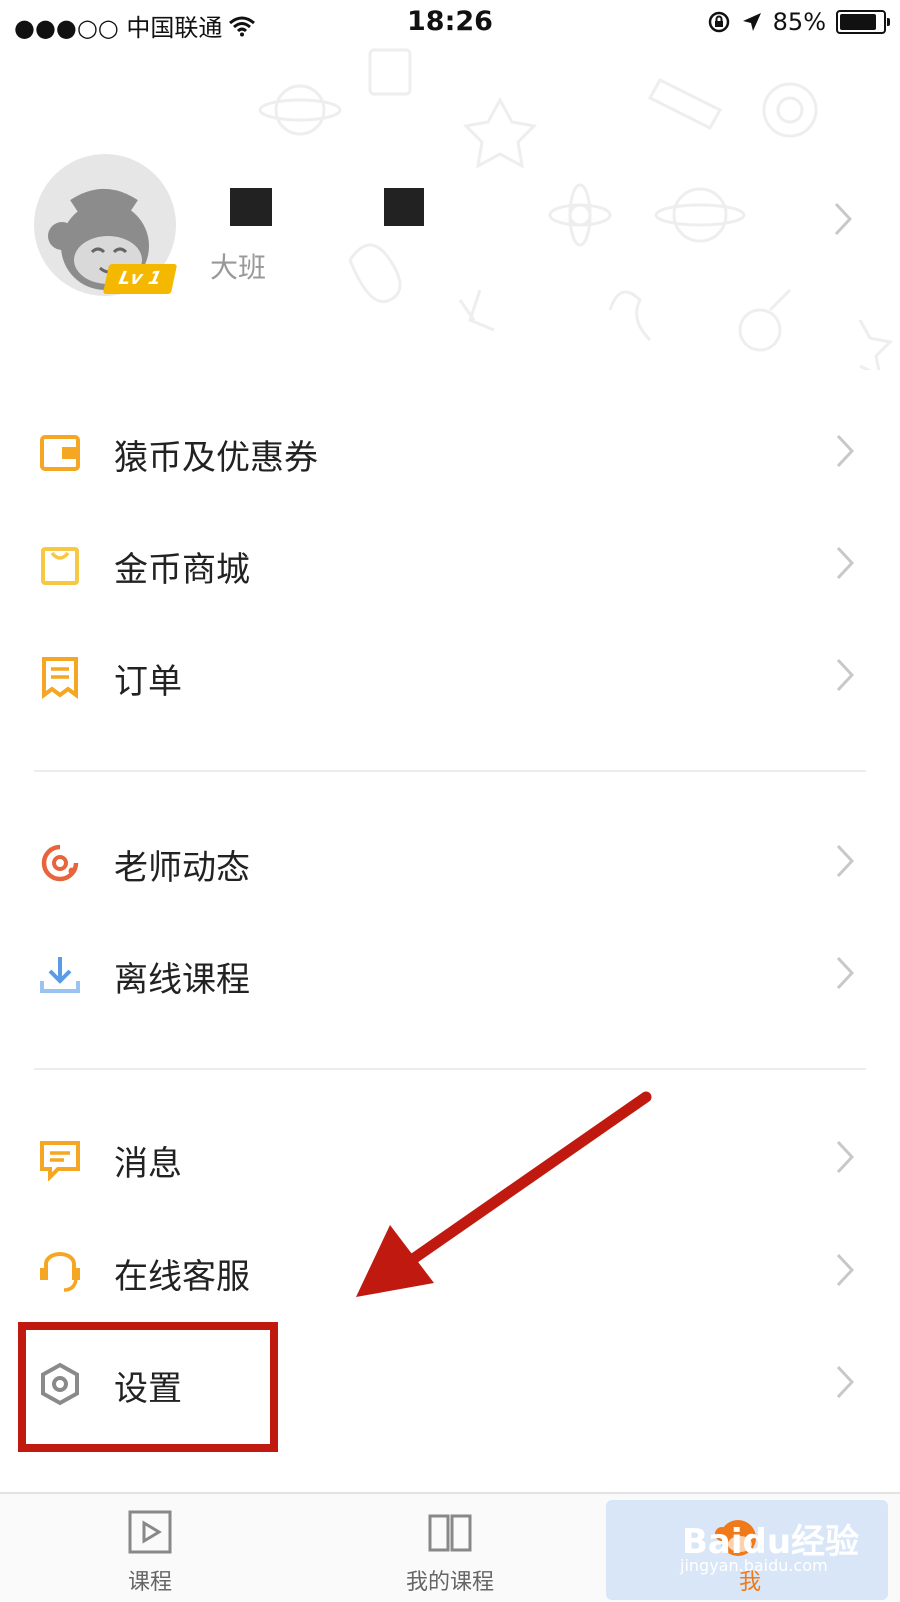 The width and height of the screenshot is (900, 1602). Describe the element at coordinates (450, 564) in the screenshot. I see `menu-item-coin-mall: 金币商城` at that location.